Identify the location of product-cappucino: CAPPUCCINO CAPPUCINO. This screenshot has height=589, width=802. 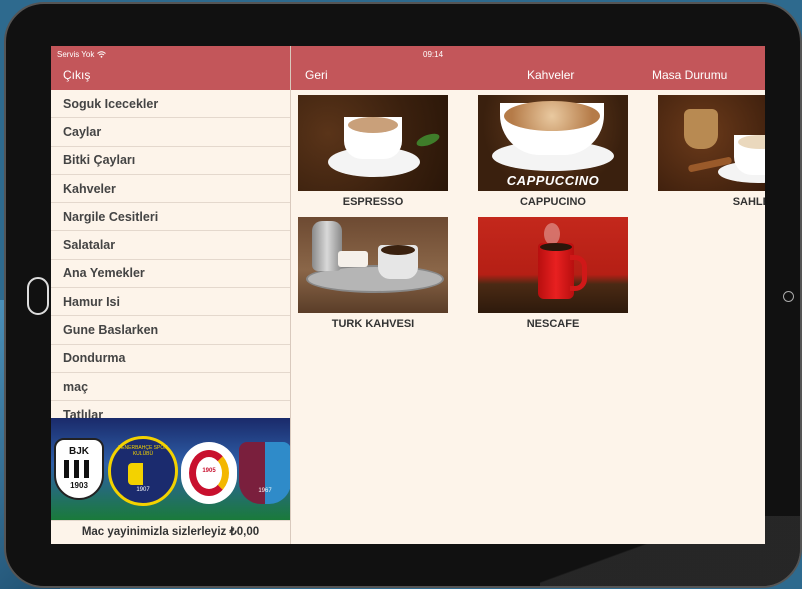
(553, 151).